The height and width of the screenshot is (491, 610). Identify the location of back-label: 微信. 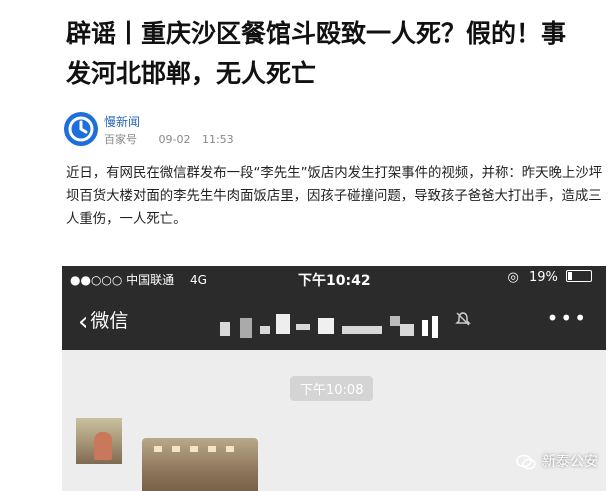
(109, 321).